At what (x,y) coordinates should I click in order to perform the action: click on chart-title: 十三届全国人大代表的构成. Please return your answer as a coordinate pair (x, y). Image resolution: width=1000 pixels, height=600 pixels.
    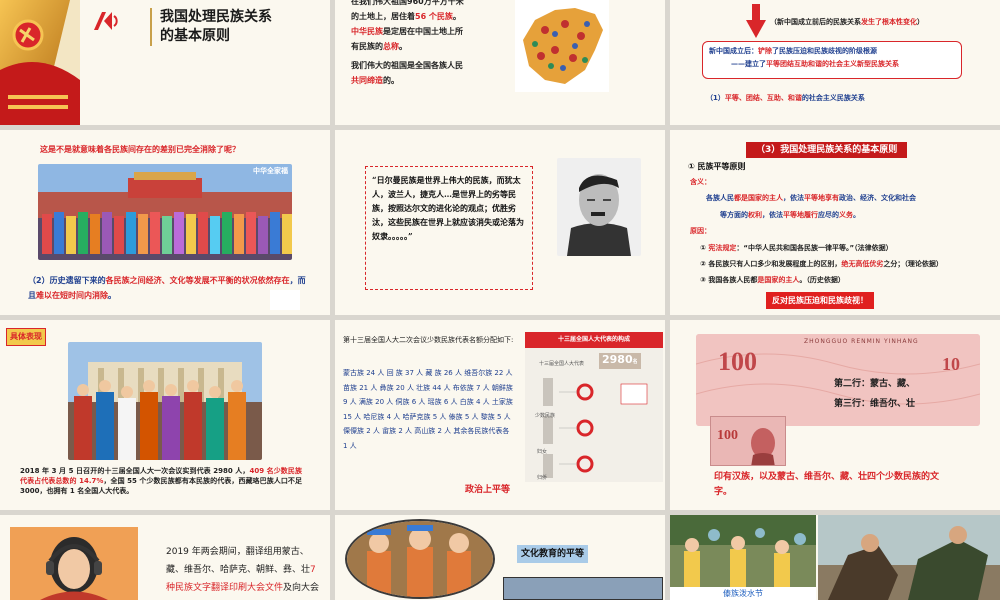
    Looking at the image, I should click on (594, 340).